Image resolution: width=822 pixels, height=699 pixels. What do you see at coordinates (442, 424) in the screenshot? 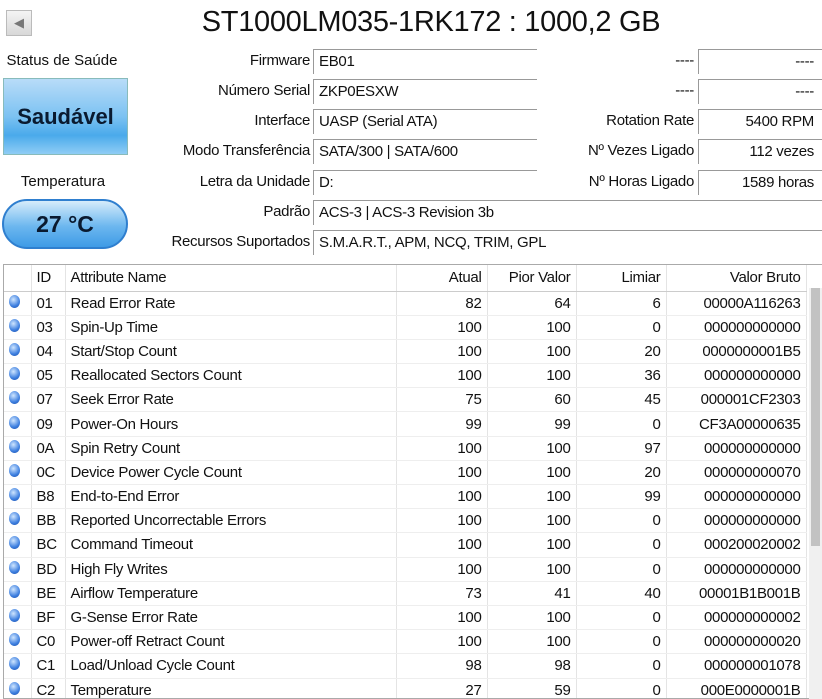
I see `attr-current: 99` at bounding box center [442, 424].